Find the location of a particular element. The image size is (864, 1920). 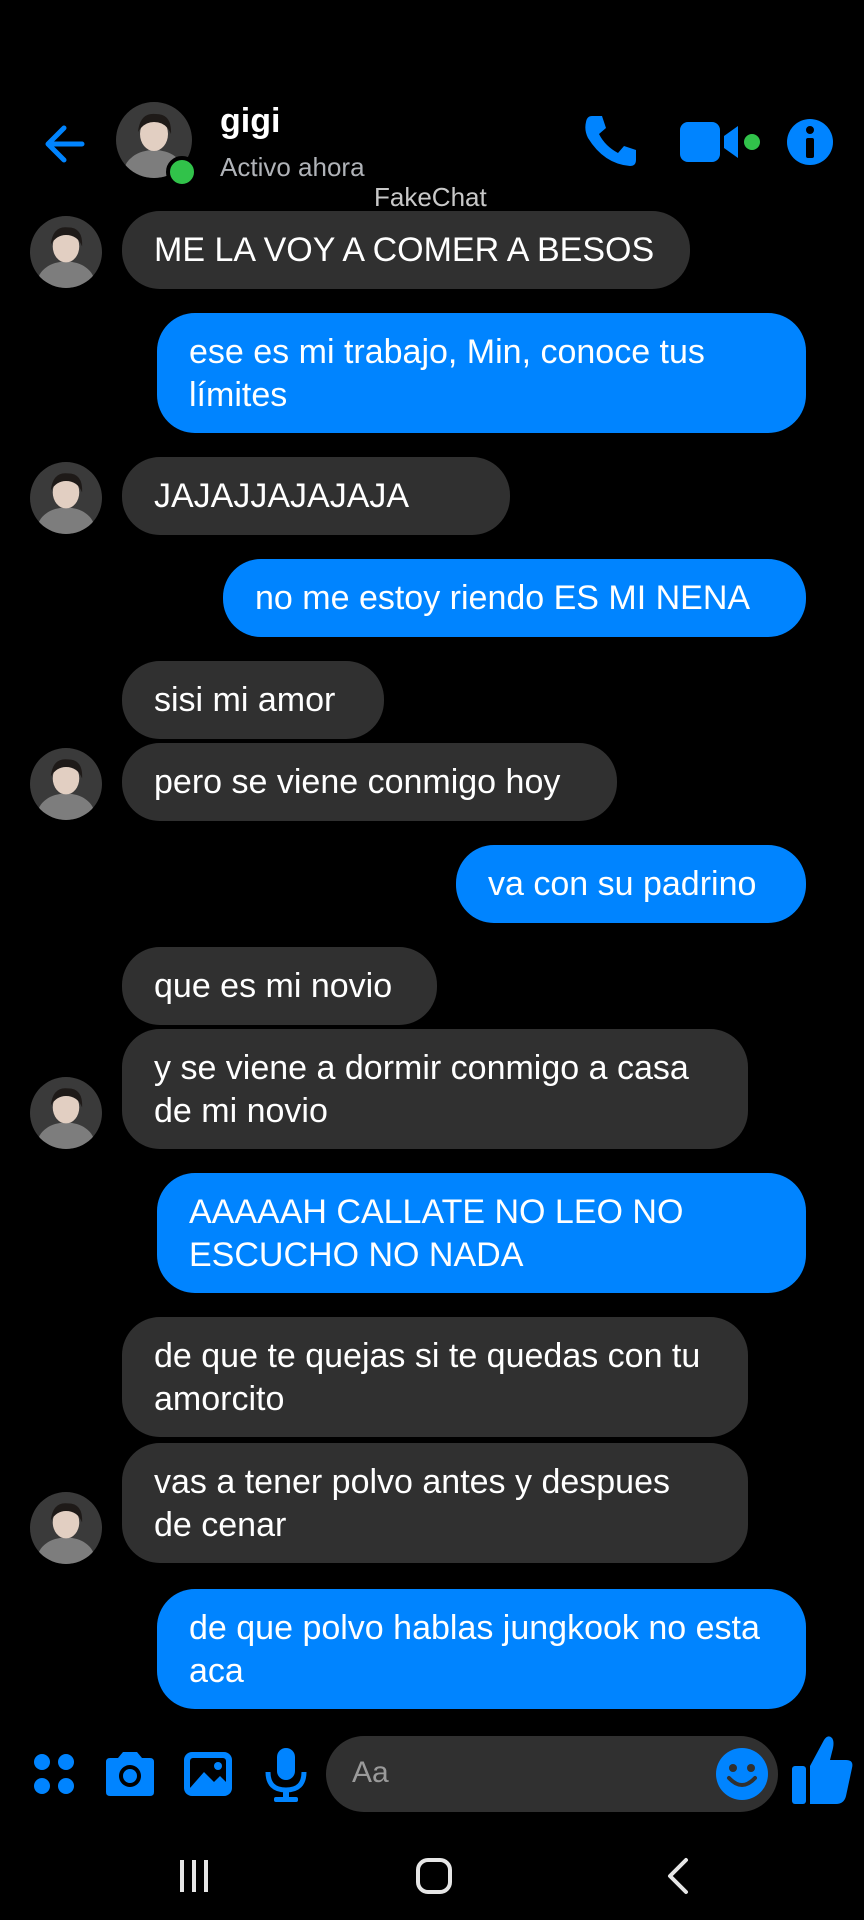

camera-icon is located at coordinates (130, 1774).